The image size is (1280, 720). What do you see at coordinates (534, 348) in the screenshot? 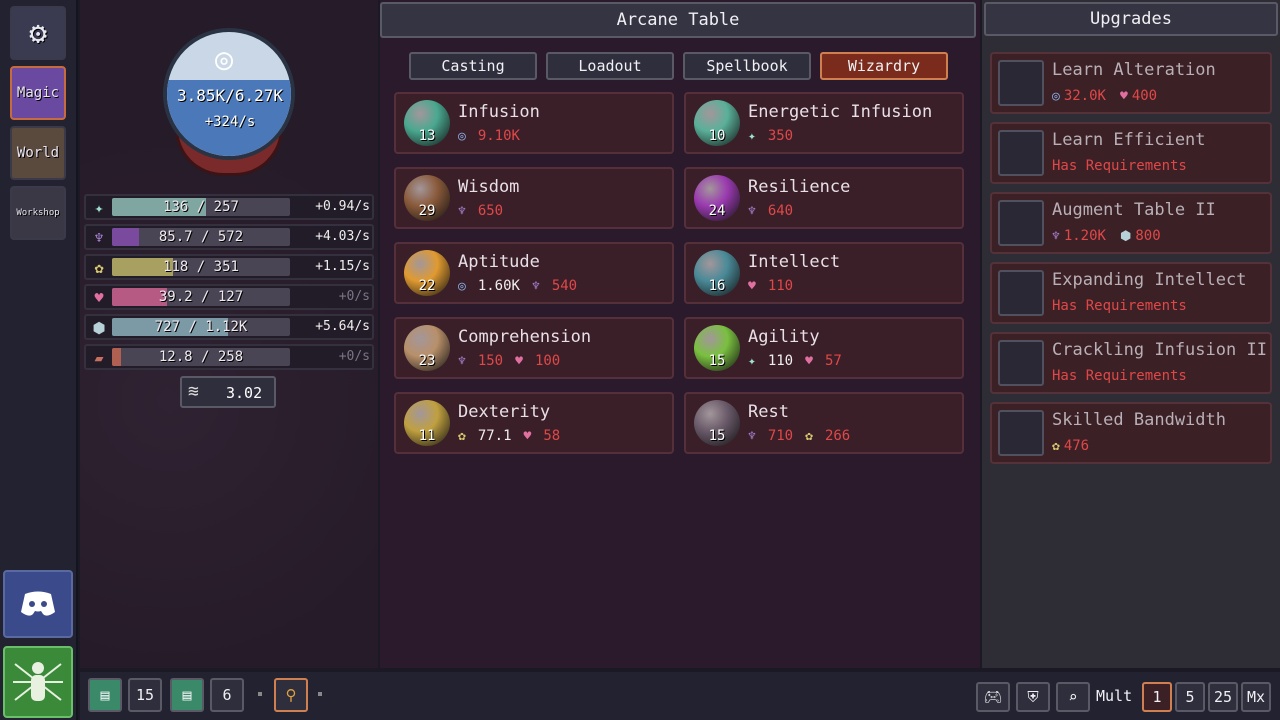
I see `wizardry-card: 23 Comprehension ♆ 150 ♥ 100` at bounding box center [534, 348].